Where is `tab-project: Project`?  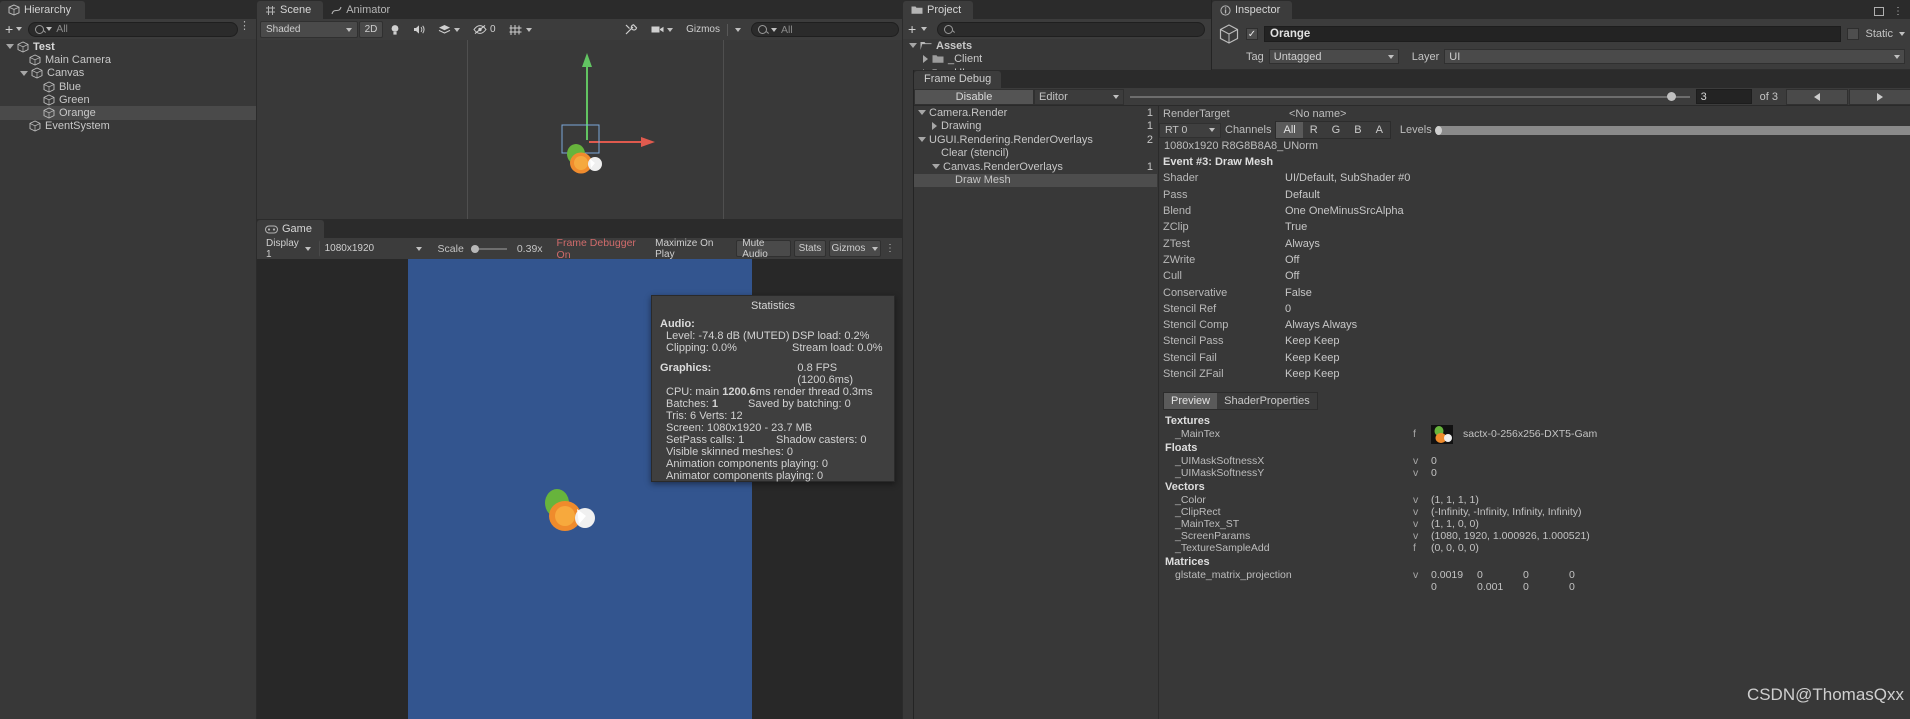 tab-project: Project is located at coordinates (938, 10).